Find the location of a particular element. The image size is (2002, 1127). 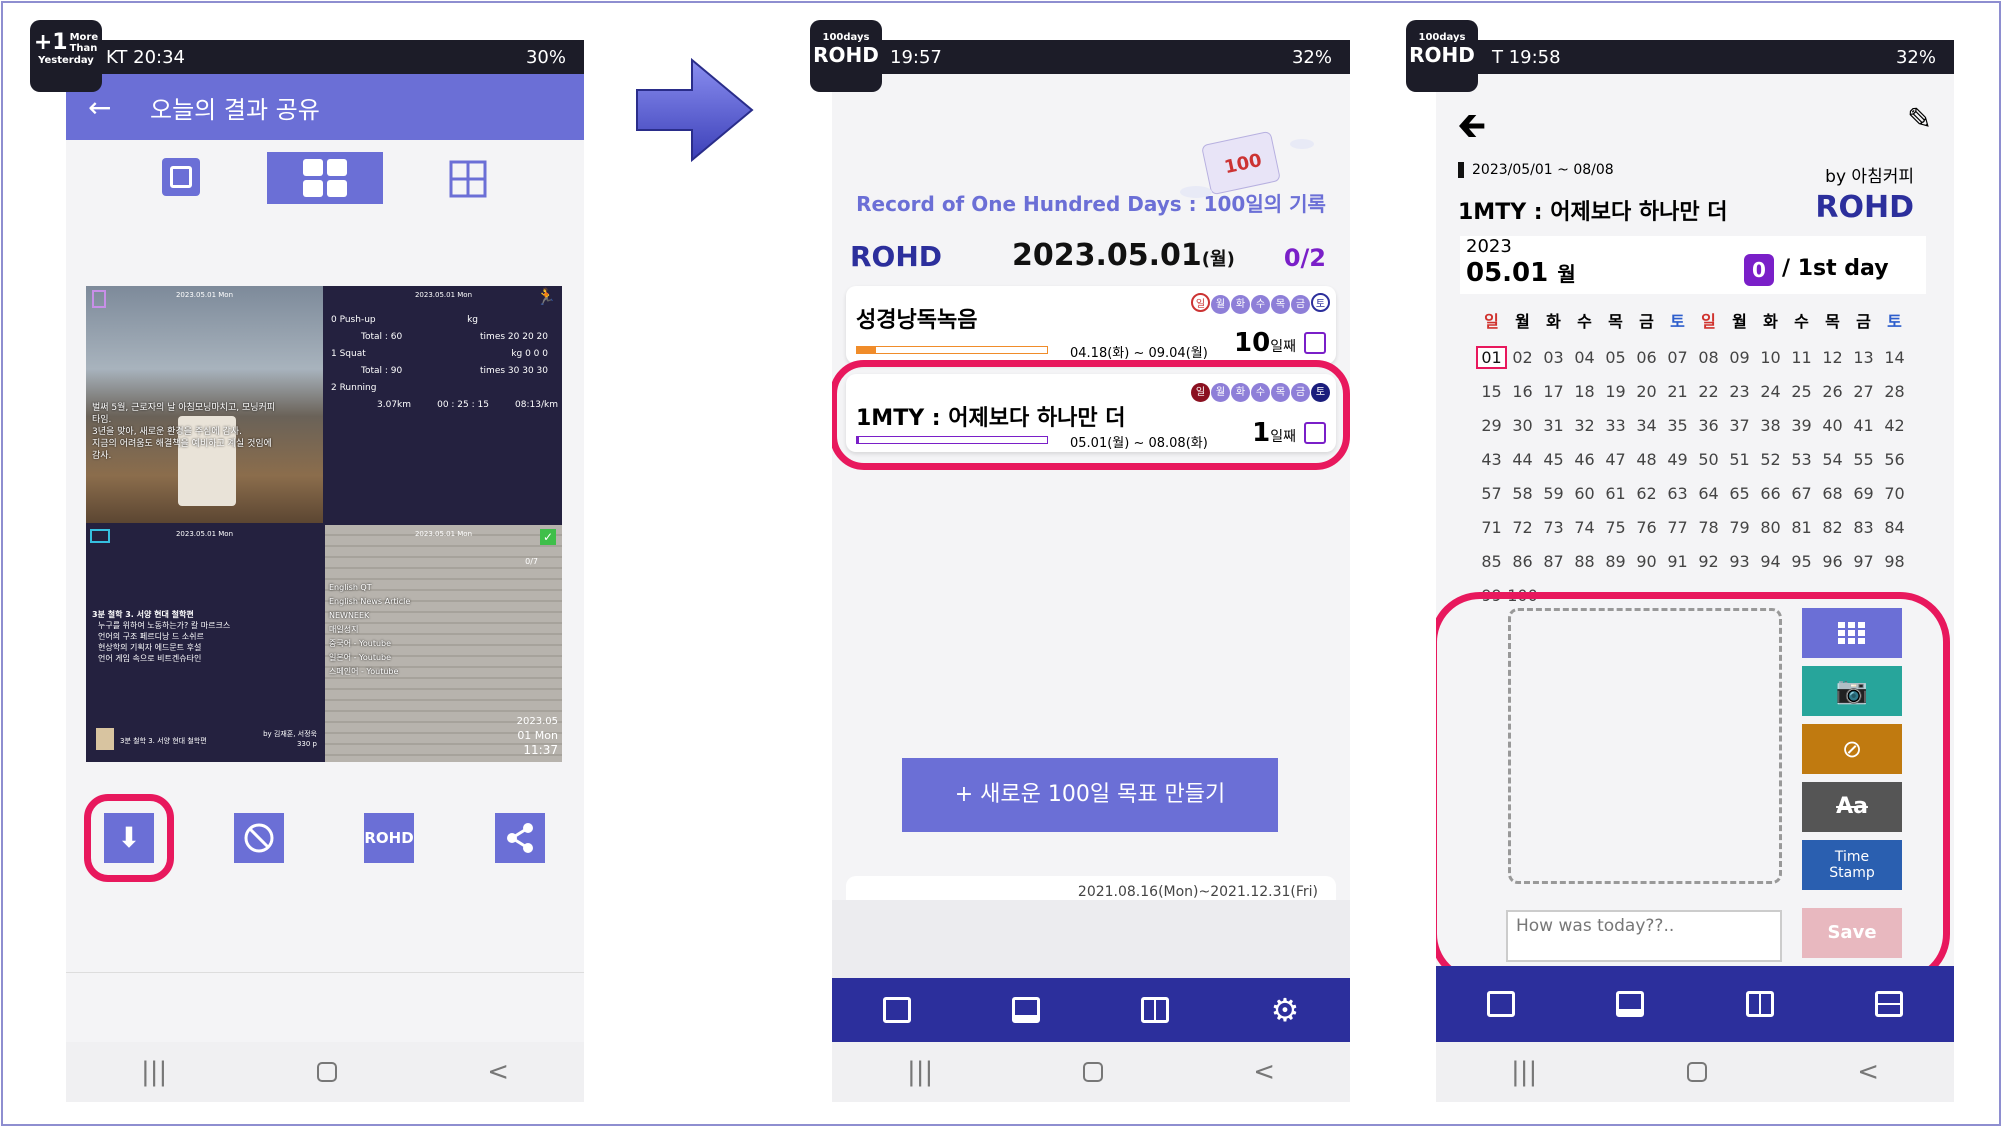

day-cell: 17 is located at coordinates (1553, 391).